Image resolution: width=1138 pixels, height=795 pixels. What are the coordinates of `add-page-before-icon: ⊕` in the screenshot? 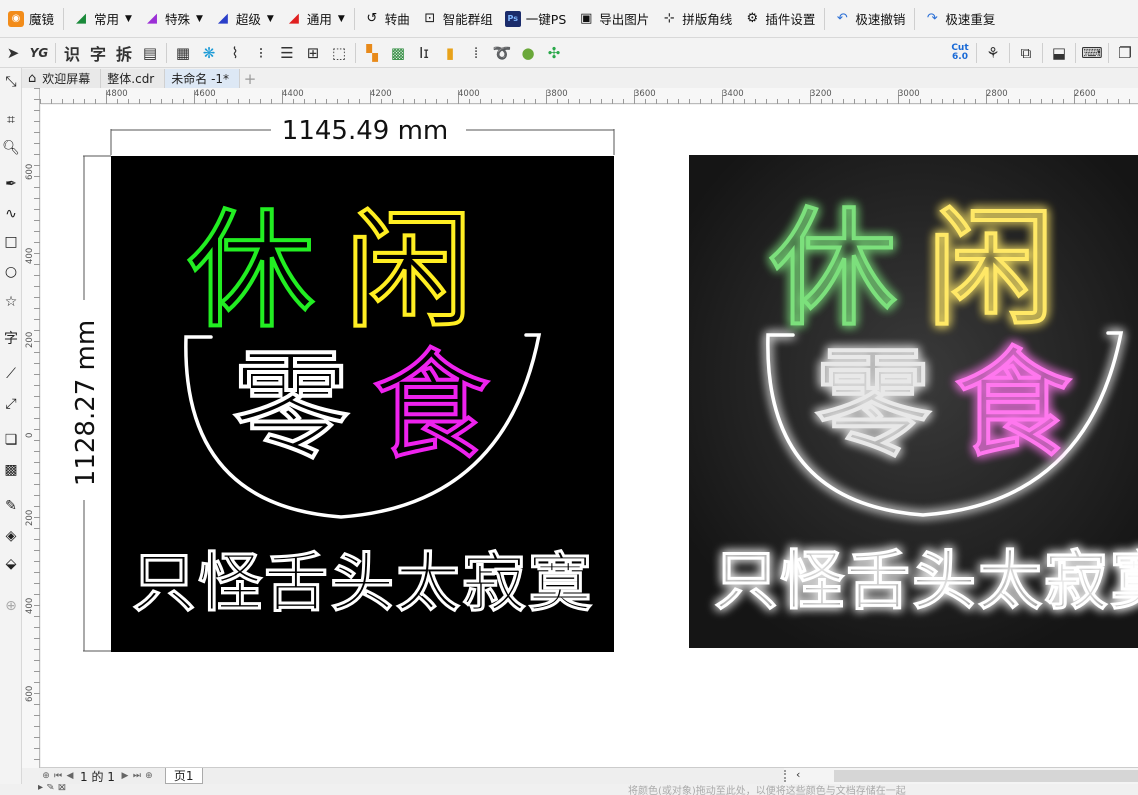 It's located at (46, 776).